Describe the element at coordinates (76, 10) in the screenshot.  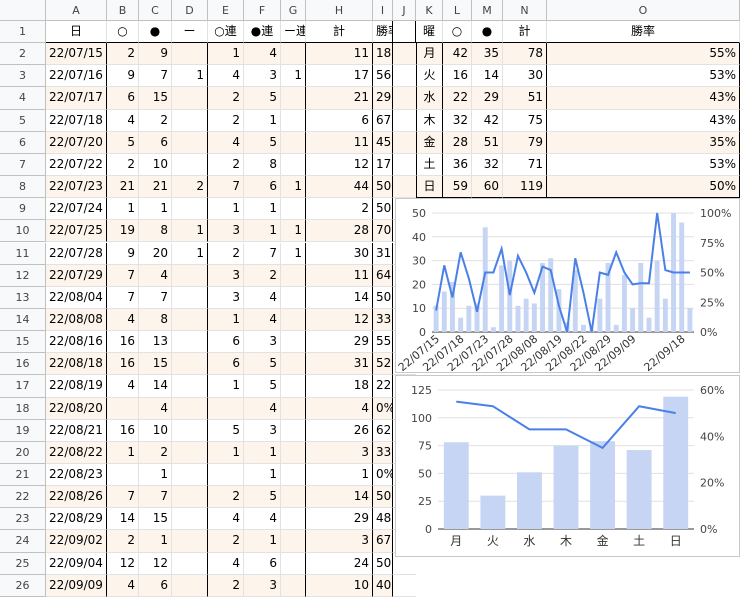
I see `column-header-a: A` at that location.